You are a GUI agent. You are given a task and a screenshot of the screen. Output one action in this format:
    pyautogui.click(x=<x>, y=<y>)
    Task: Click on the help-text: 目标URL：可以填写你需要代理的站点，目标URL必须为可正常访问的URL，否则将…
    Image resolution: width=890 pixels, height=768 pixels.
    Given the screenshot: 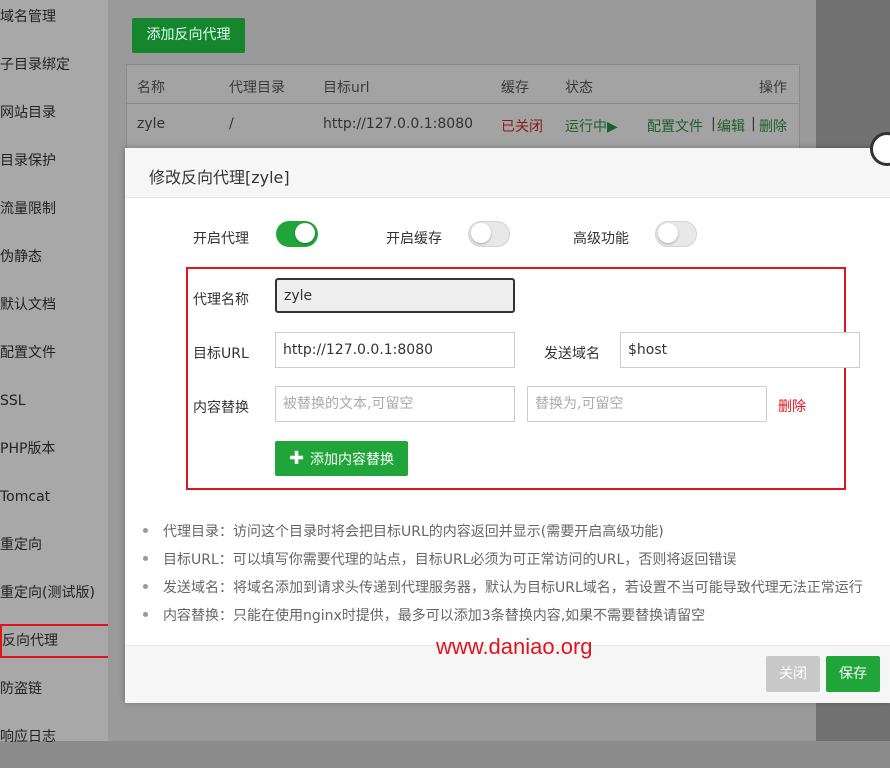 What is the action you would take?
    pyautogui.click(x=450, y=560)
    